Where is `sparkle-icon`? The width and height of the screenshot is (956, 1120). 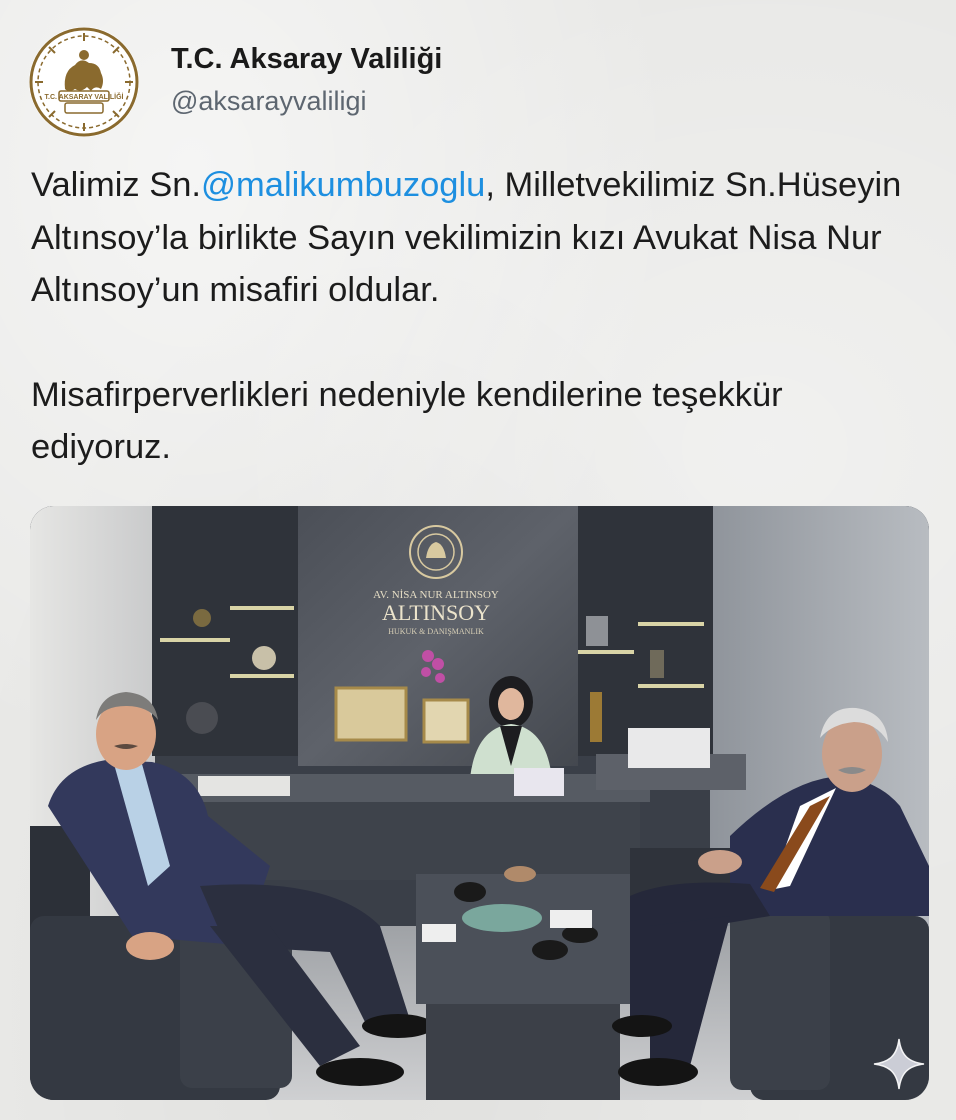 sparkle-icon is located at coordinates (899, 1064).